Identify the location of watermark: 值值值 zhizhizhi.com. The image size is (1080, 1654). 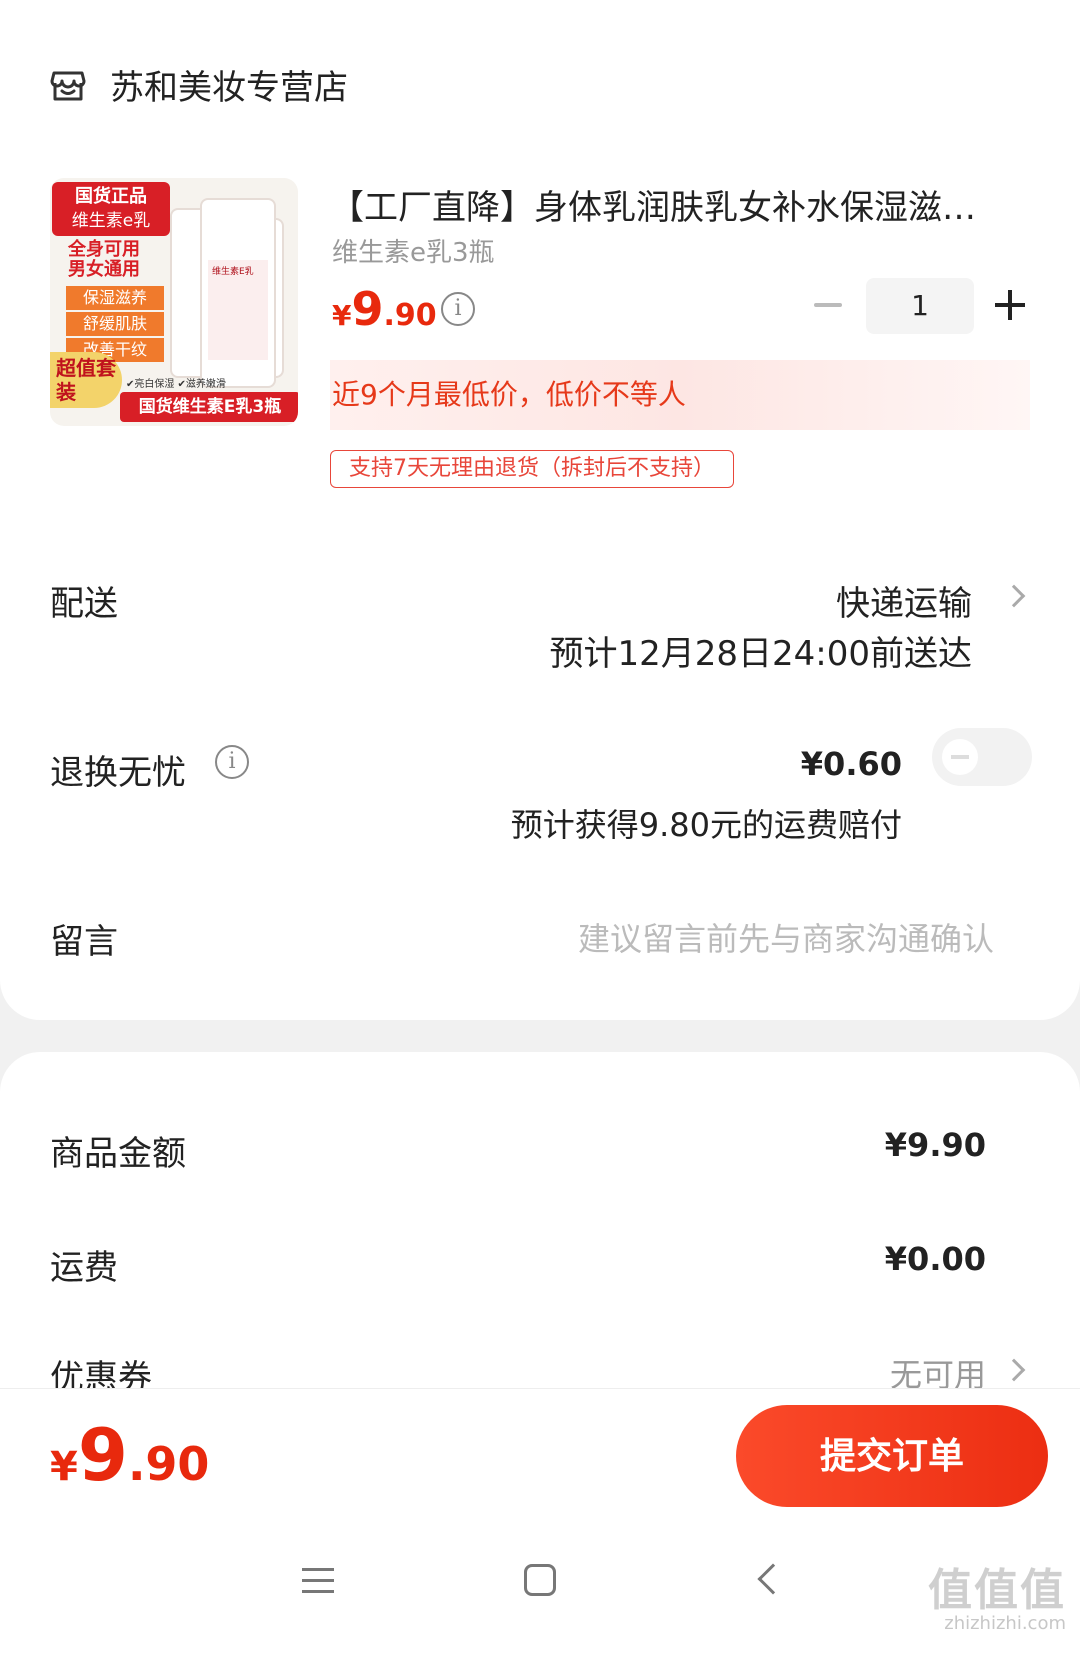
(997, 1599).